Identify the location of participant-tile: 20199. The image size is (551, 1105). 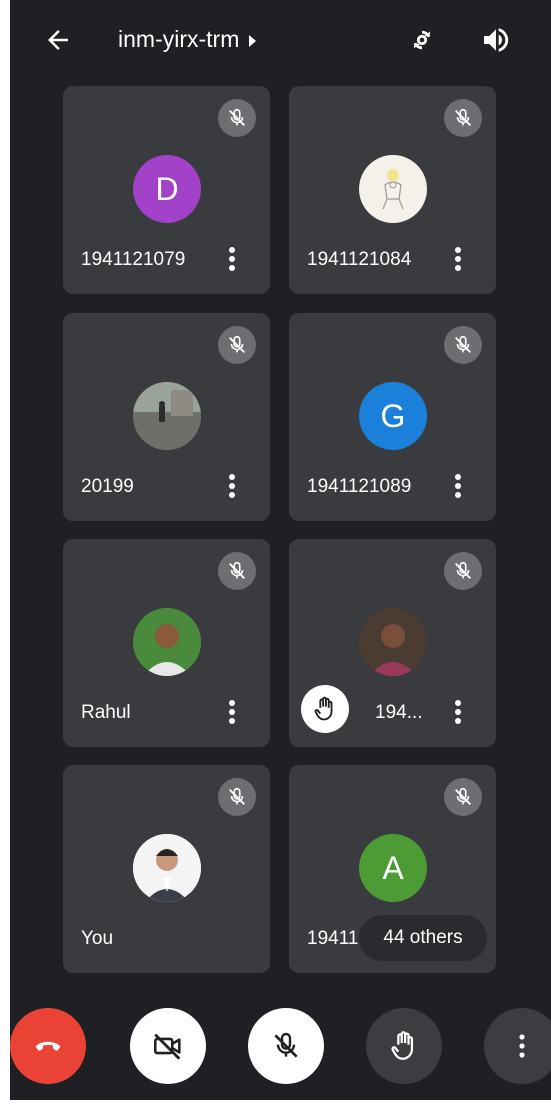
(166, 417).